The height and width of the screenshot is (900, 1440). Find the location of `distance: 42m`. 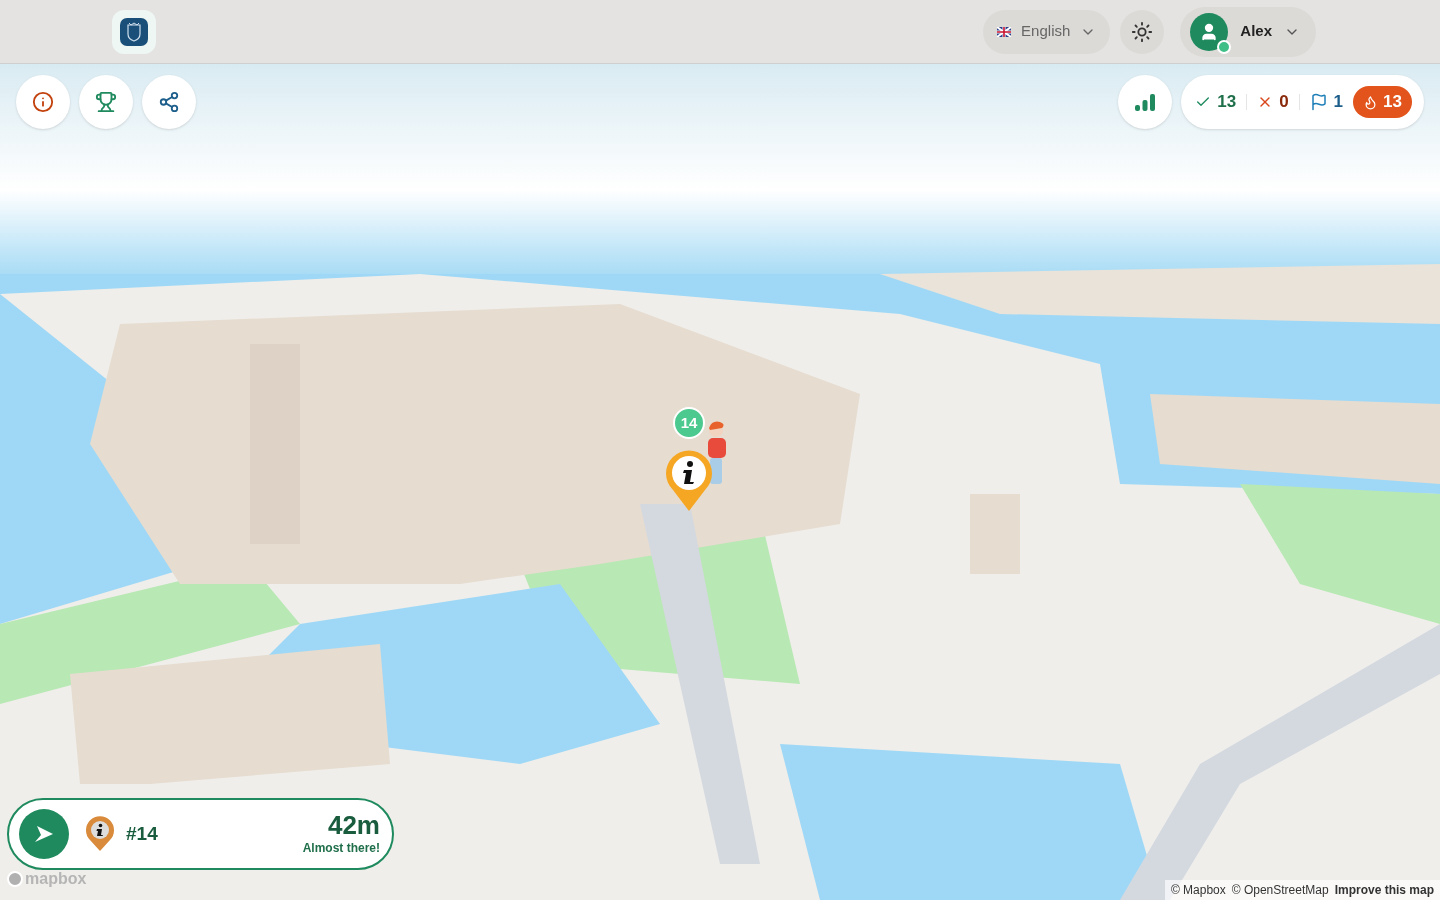

distance: 42m is located at coordinates (353, 825).